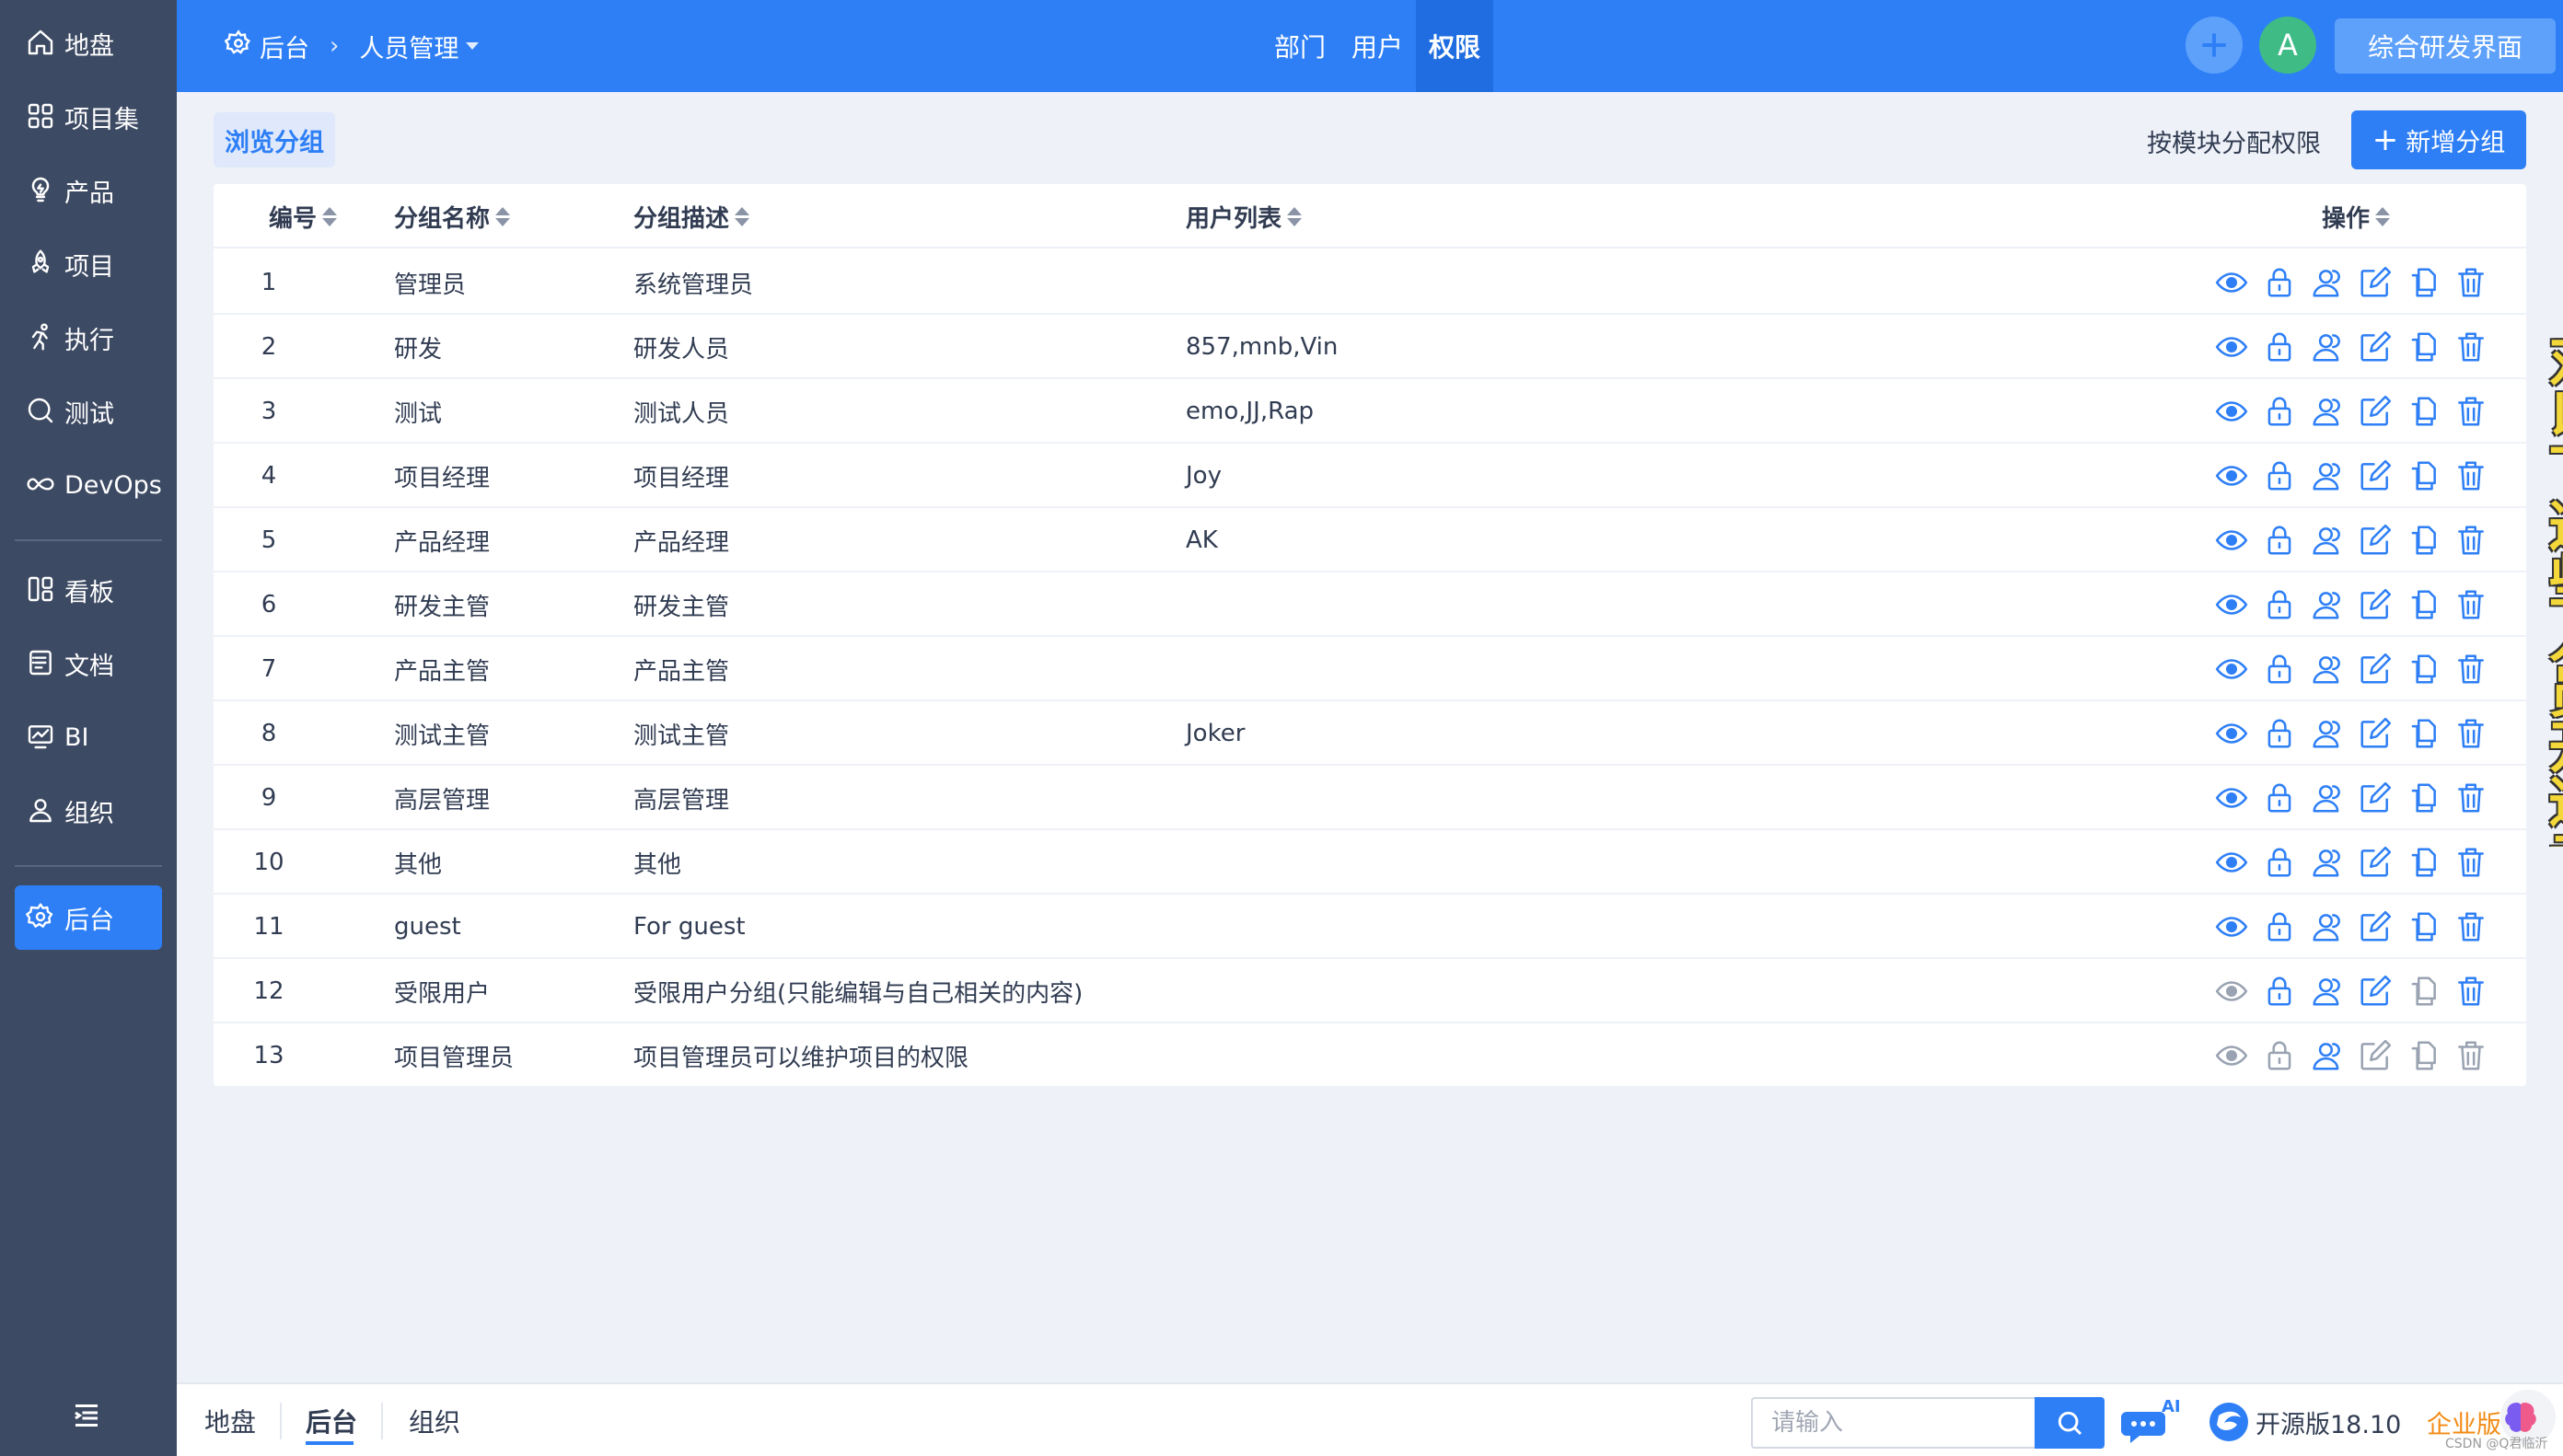 The height and width of the screenshot is (1456, 2563). Describe the element at coordinates (88, 811) in the screenshot. I see `sidebar-item-10: 组织` at that location.